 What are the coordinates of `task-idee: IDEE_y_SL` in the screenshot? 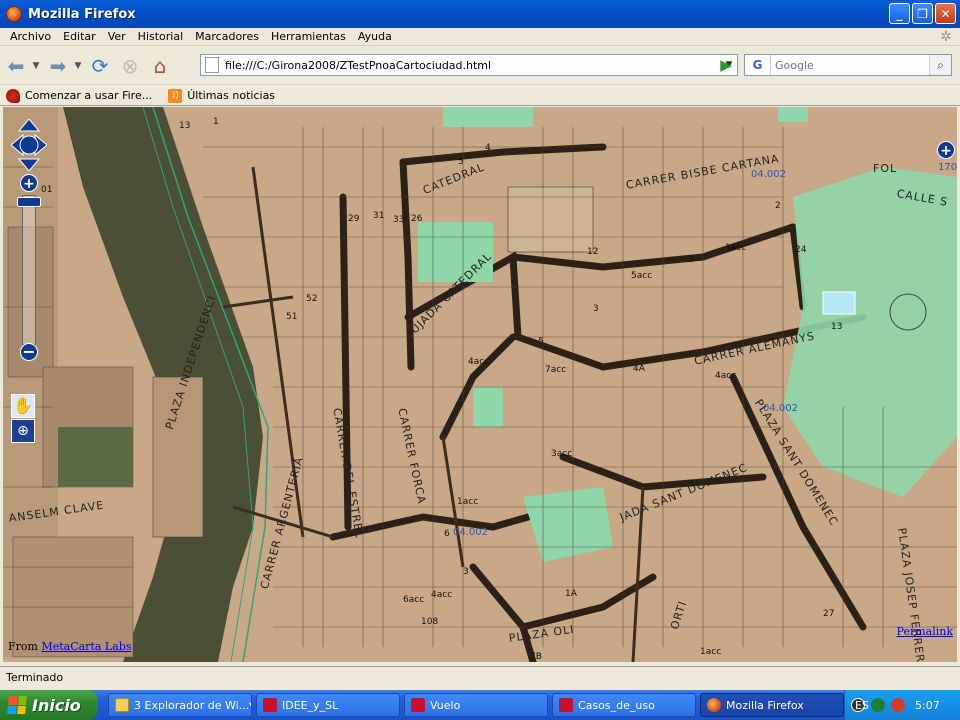 It's located at (328, 705).